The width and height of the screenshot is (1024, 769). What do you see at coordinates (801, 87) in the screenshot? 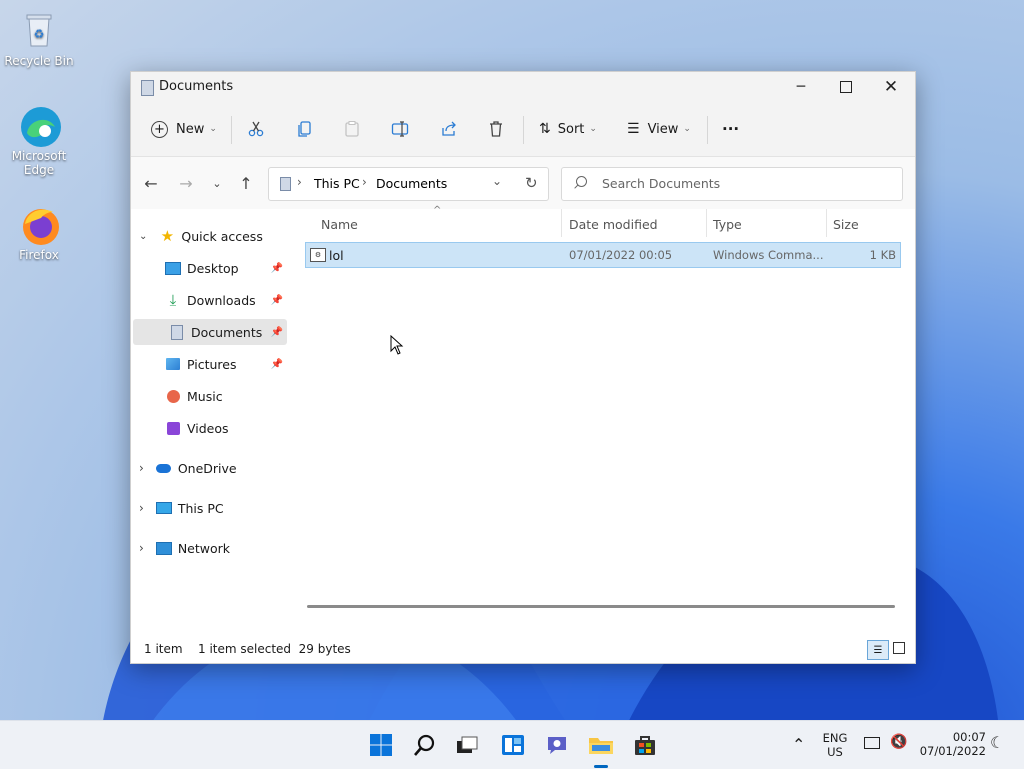
I see `minimize-button: ─` at bounding box center [801, 87].